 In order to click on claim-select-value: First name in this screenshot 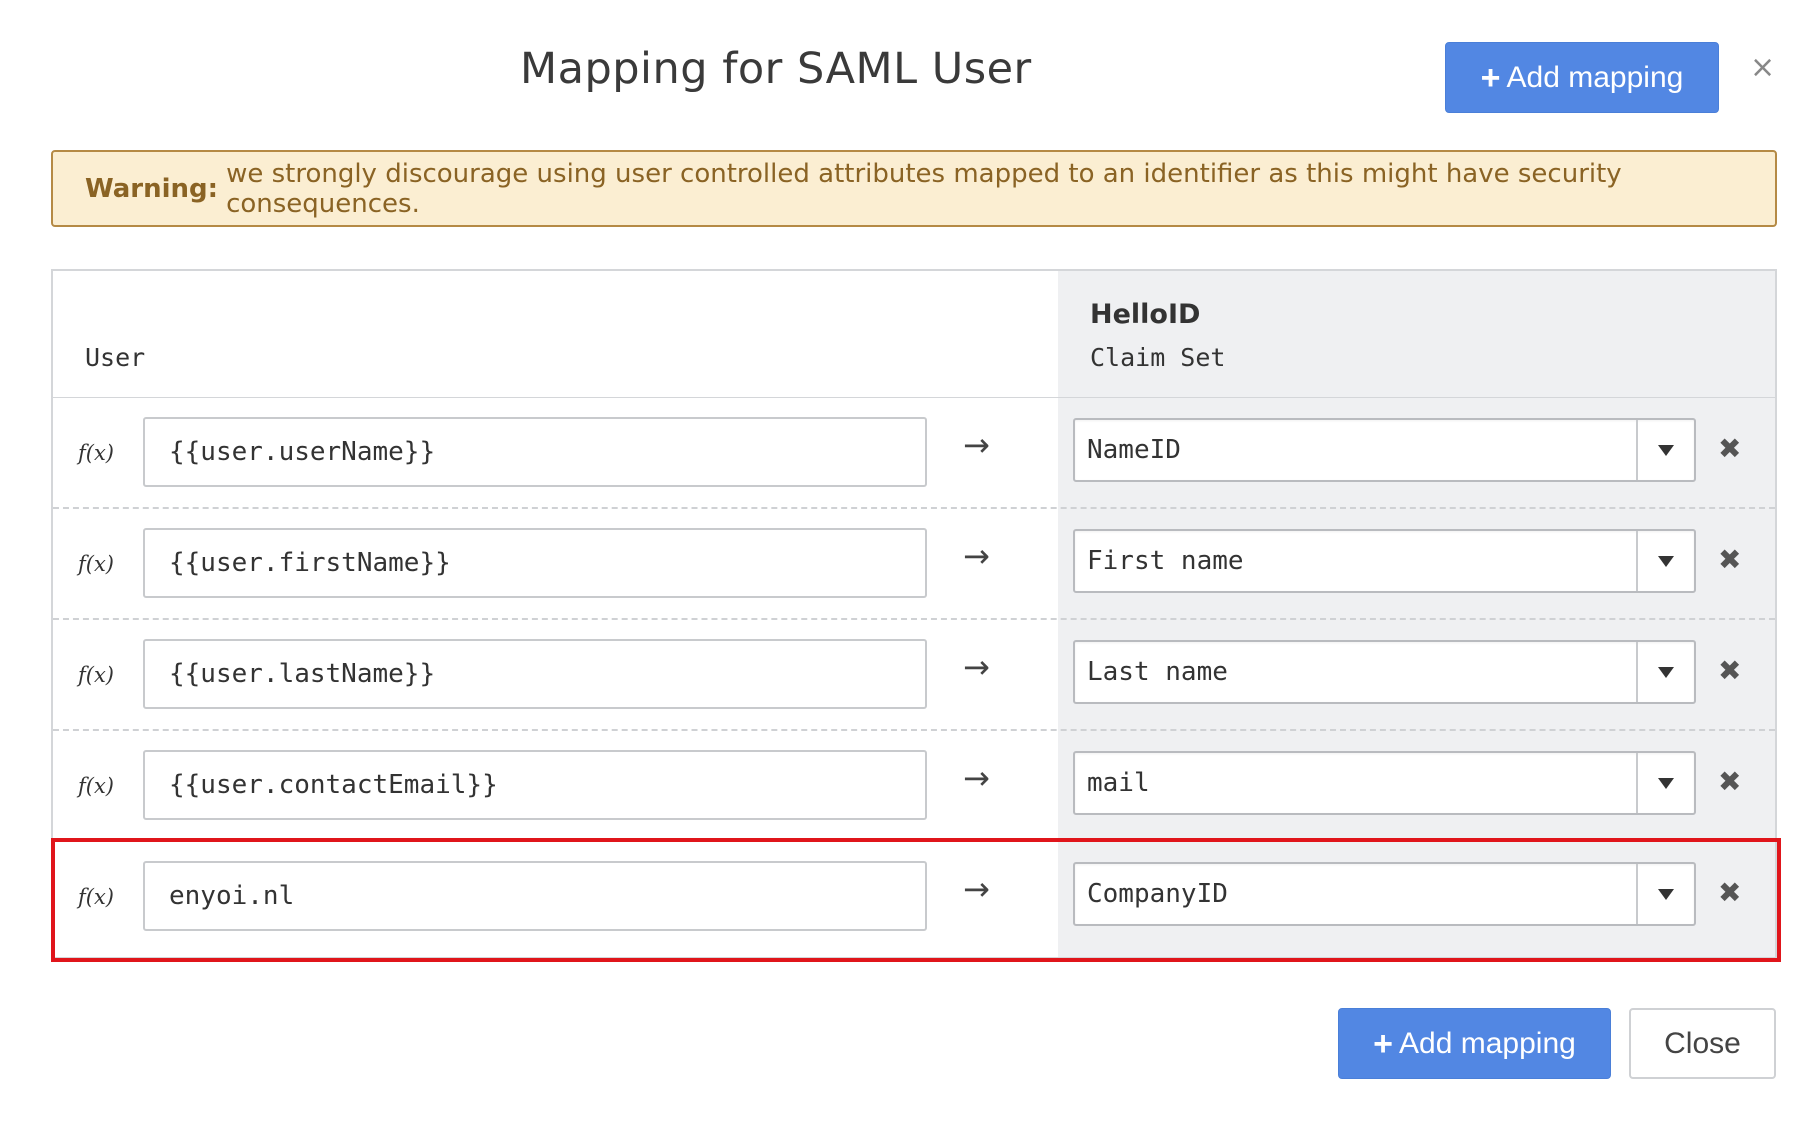, I will do `click(1165, 561)`.